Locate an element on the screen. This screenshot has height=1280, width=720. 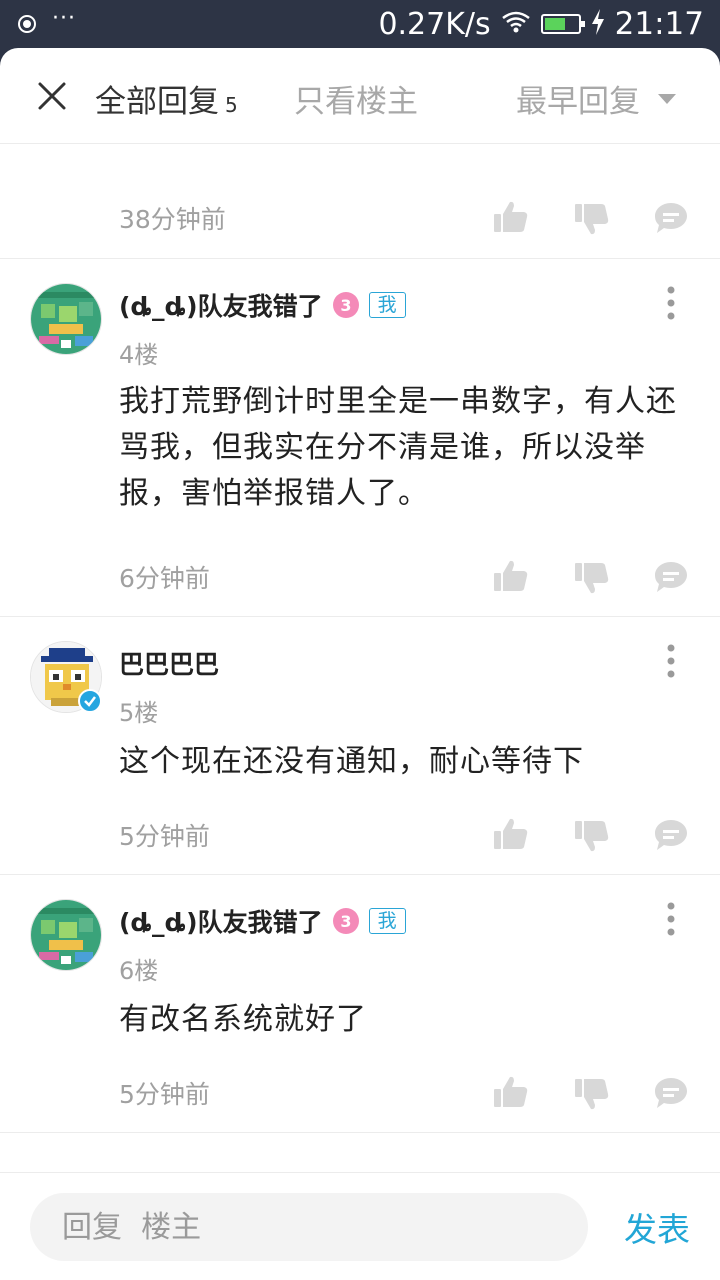
floor-number: 5楼 is located at coordinates (139, 713).